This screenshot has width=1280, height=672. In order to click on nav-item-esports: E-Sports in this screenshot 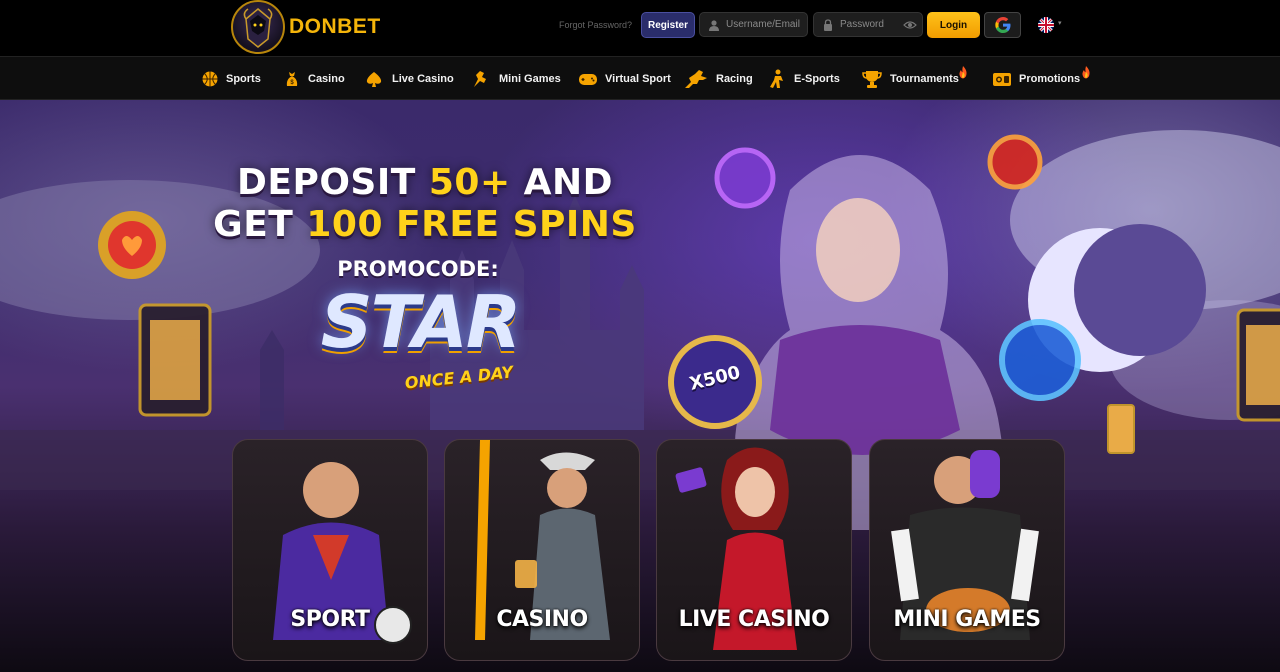, I will do `click(803, 79)`.